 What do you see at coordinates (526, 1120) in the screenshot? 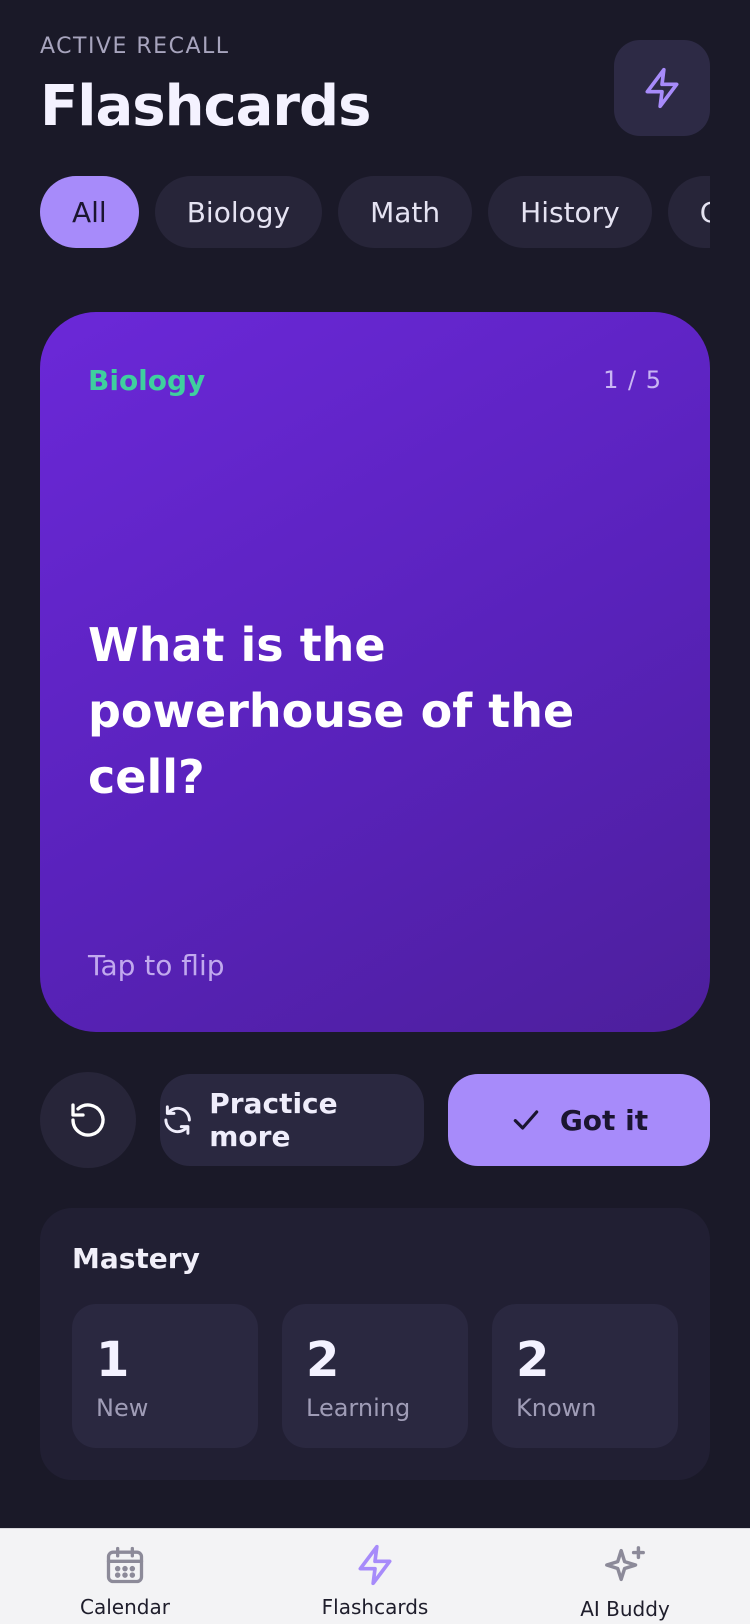
I see `check-icon` at bounding box center [526, 1120].